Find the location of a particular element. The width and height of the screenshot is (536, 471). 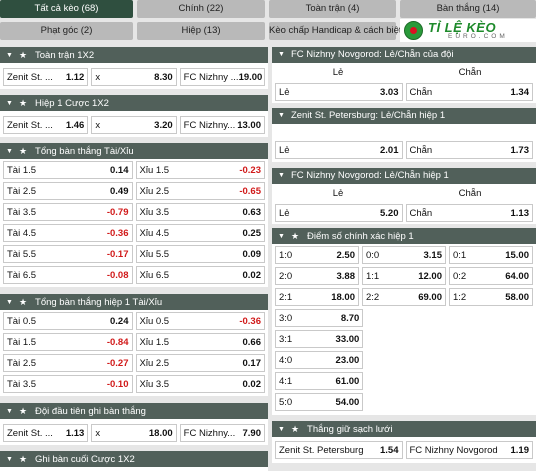

odds-cell: x 8.30 is located at coordinates (134, 77).